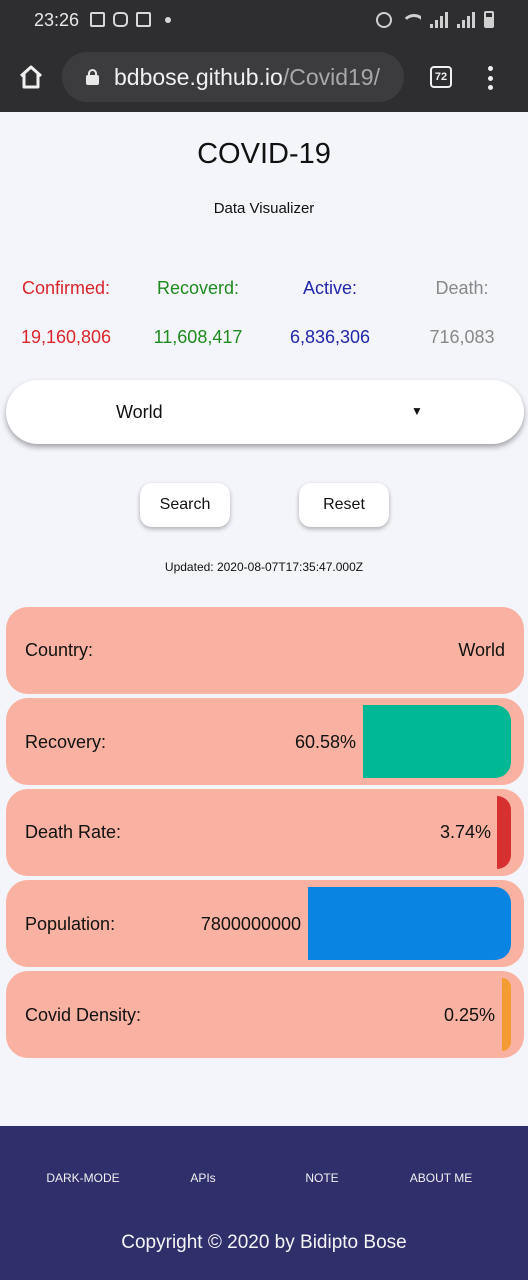 The height and width of the screenshot is (1280, 528). I want to click on url-path: /Covid19/, so click(331, 77).